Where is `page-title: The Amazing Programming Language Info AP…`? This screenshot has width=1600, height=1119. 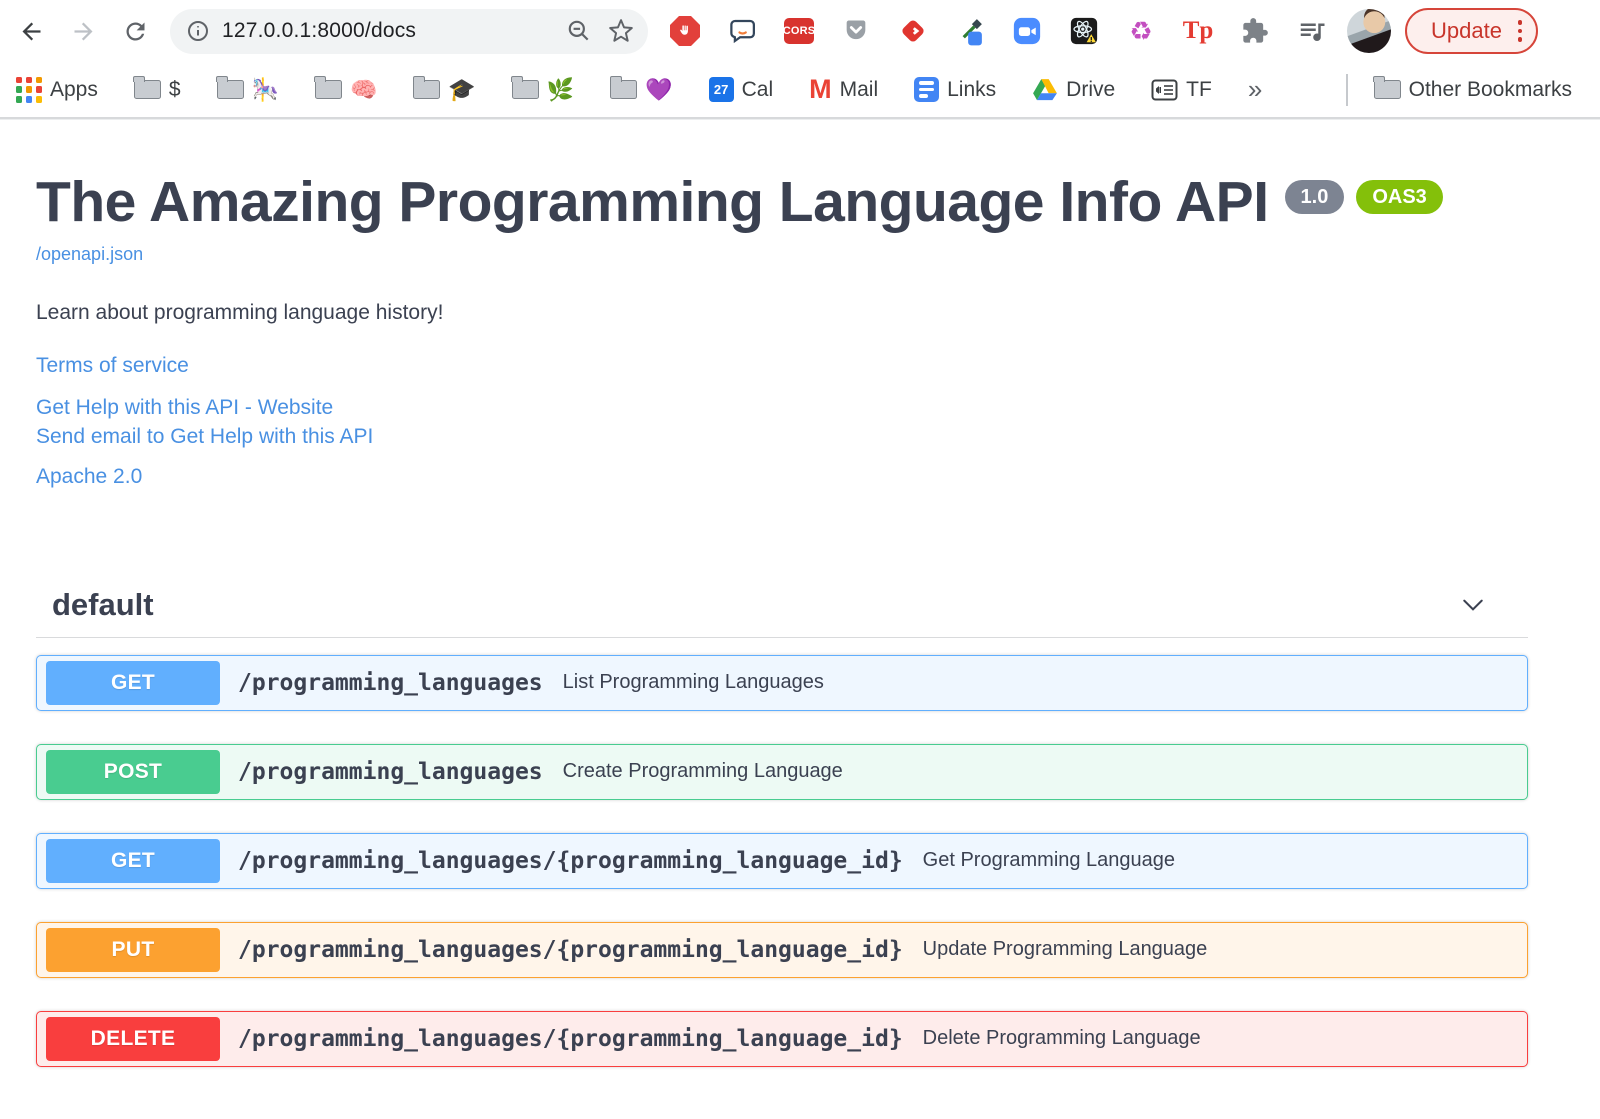 page-title: The Amazing Programming Language Info AP… is located at coordinates (652, 202).